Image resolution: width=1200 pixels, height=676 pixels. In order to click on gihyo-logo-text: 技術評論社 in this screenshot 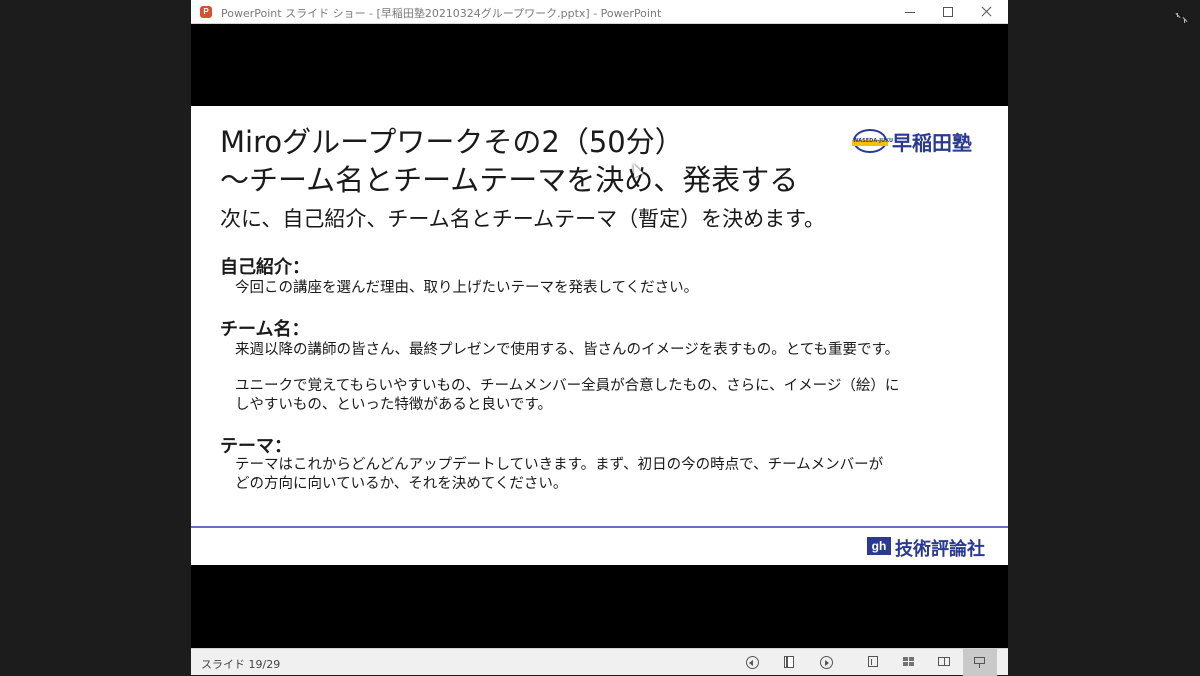, I will do `click(940, 549)`.